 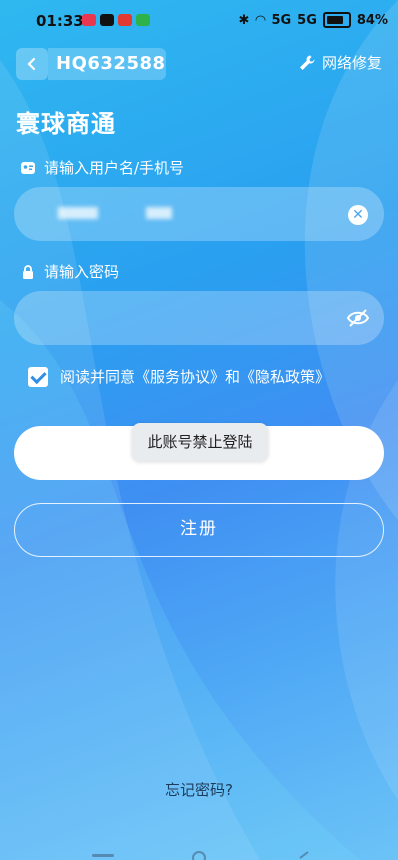 I want to click on recent-apps-icon, so click(x=103, y=855).